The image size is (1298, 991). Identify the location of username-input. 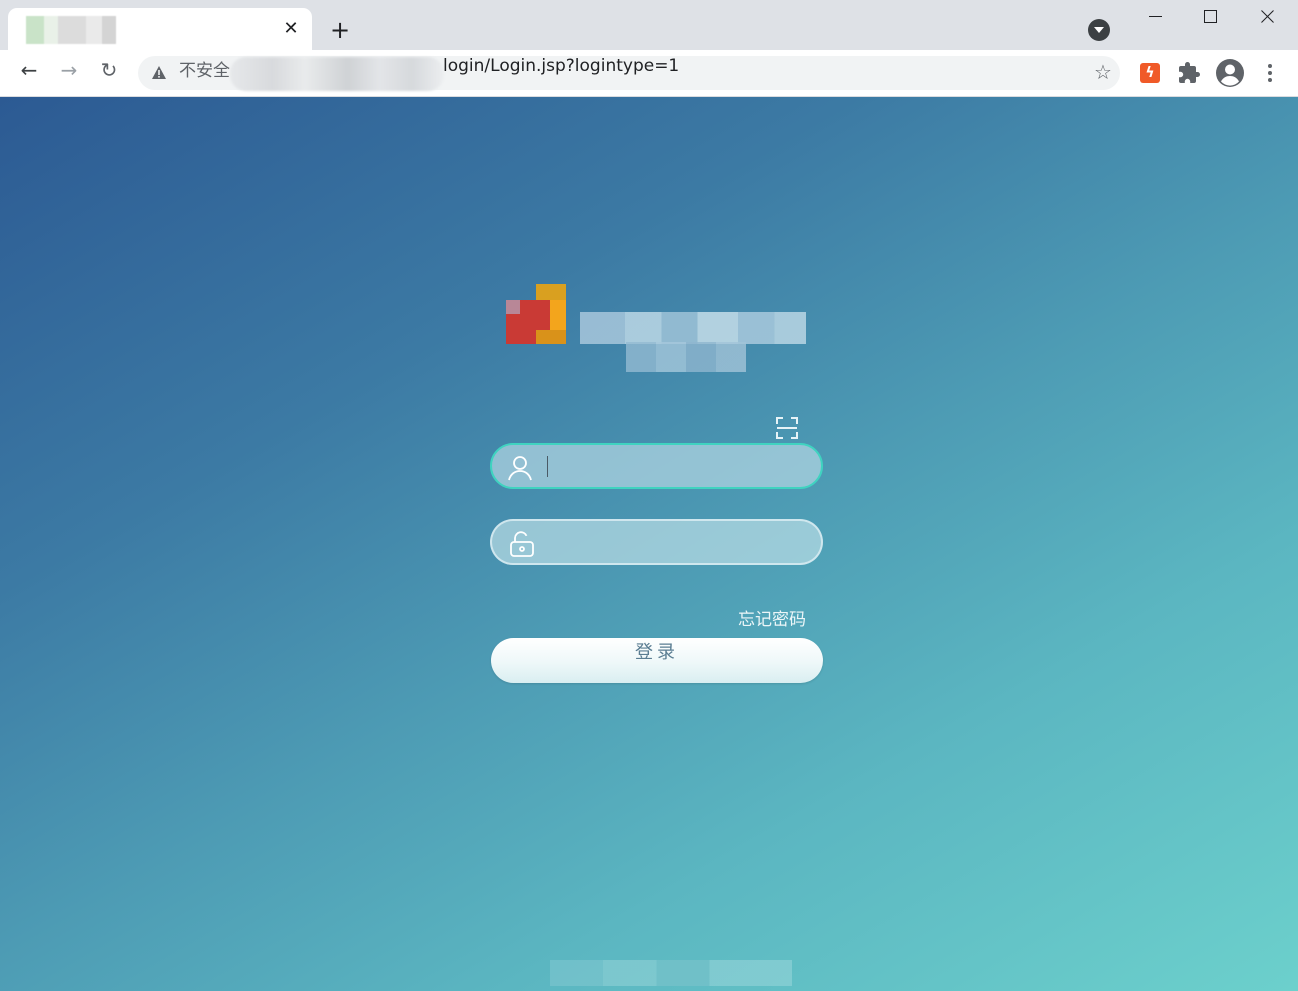
(675, 467).